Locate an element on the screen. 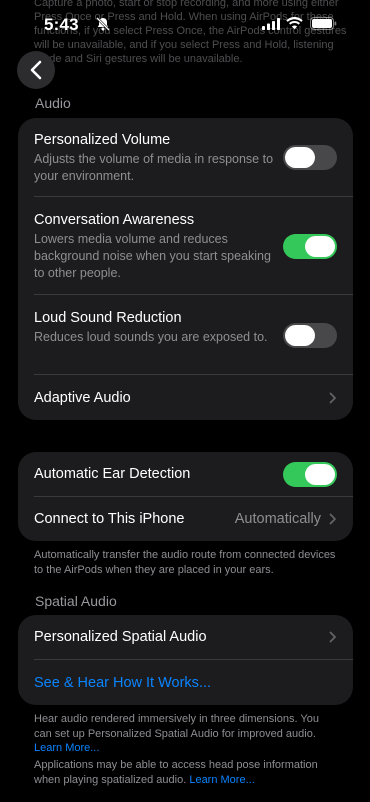 This screenshot has width=370, height=802. back-button is located at coordinates (36, 70).